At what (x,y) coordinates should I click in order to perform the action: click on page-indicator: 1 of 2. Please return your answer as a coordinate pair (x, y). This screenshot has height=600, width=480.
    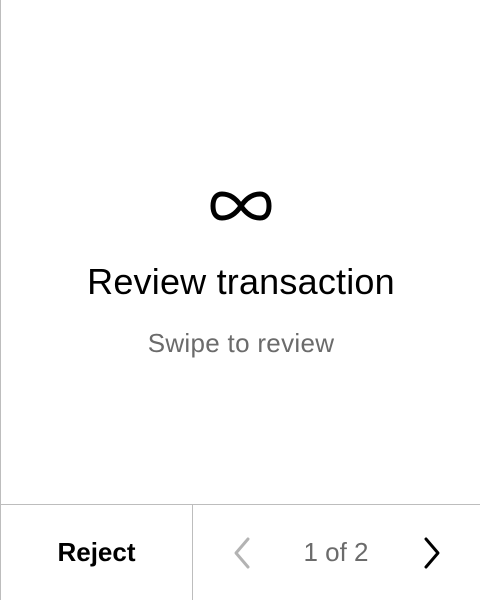
    Looking at the image, I should click on (336, 552).